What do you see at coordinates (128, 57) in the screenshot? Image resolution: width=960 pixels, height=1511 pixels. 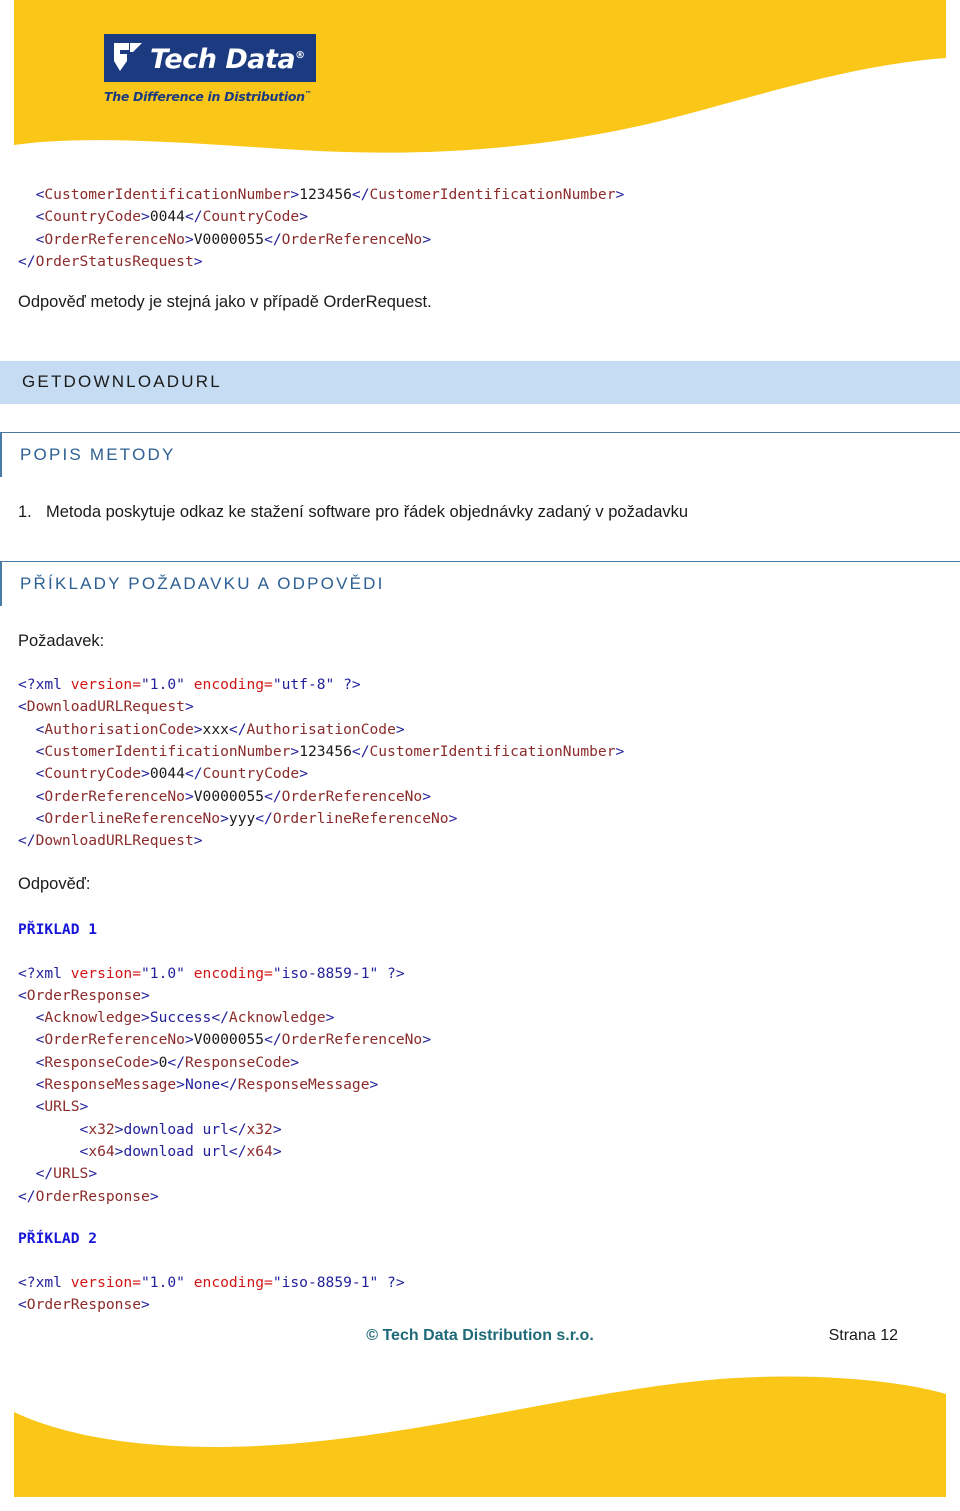 I see `tech-data-chevron-icon` at bounding box center [128, 57].